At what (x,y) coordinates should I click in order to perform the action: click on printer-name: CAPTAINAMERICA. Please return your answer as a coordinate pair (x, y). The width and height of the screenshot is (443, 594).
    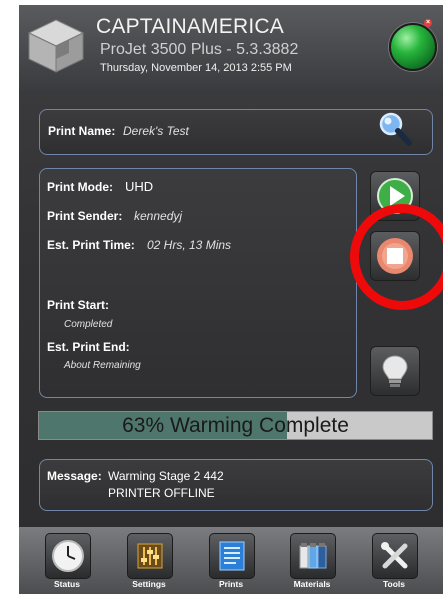
    Looking at the image, I should click on (190, 26).